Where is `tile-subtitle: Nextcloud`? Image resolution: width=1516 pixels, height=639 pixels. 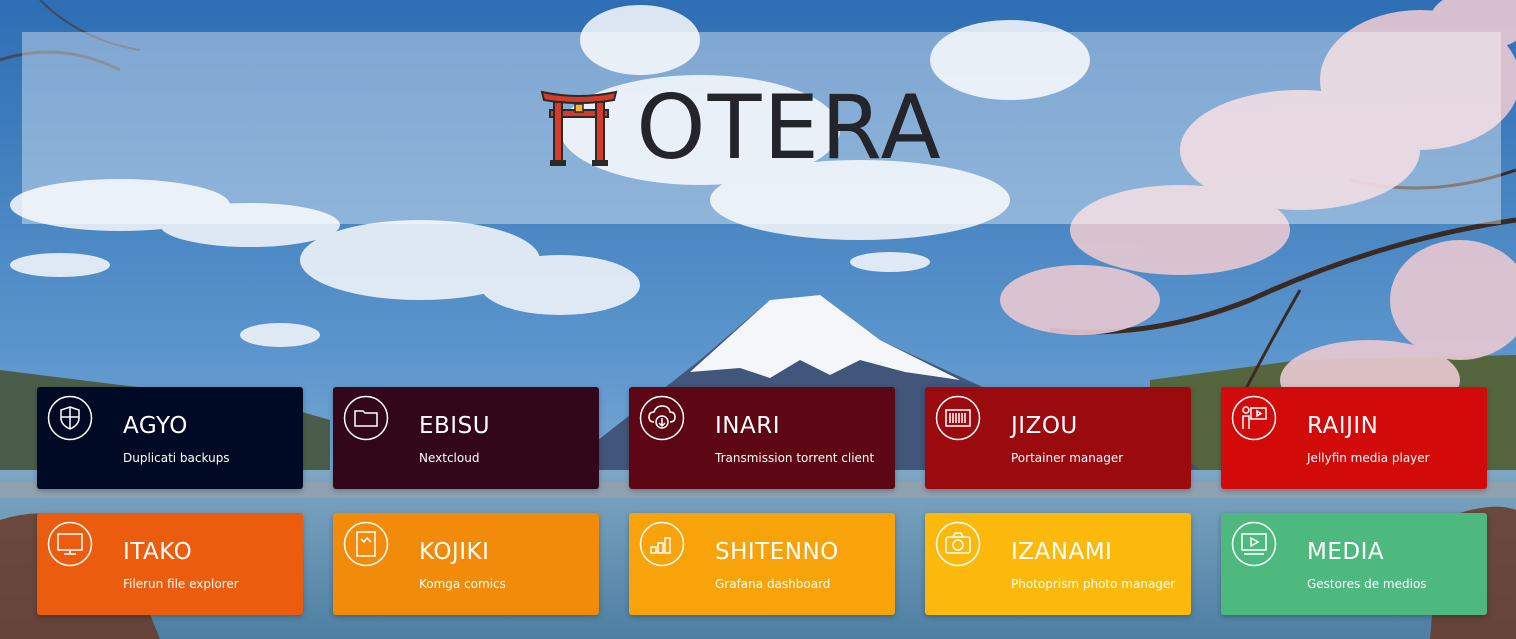
tile-subtitle: Nextcloud is located at coordinates (449, 458).